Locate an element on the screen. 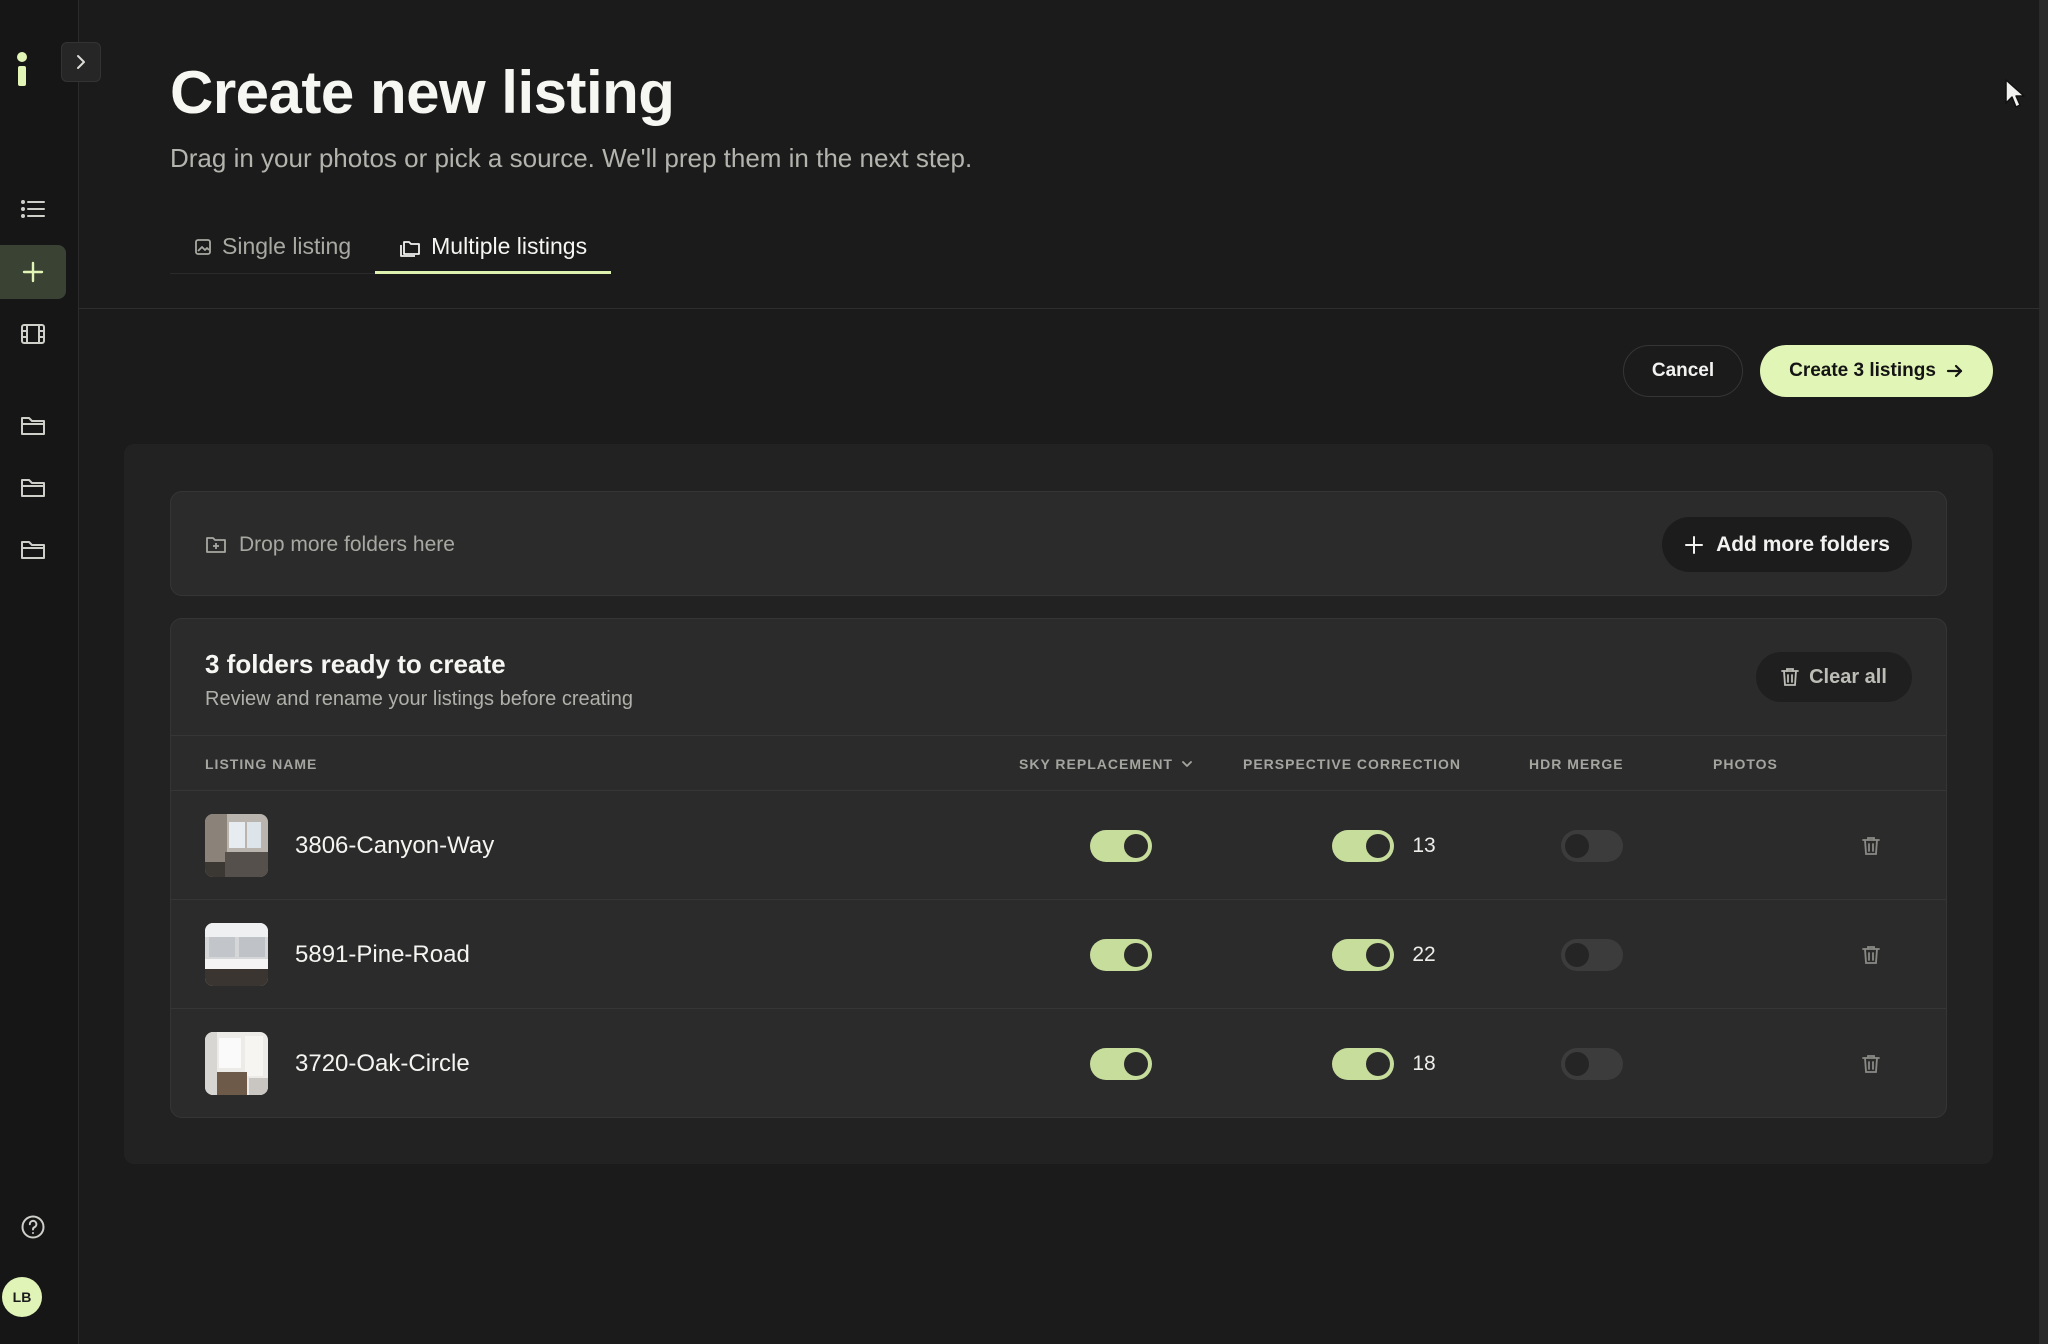 This screenshot has height=1344, width=2048. arrow-right-icon is located at coordinates (1954, 371).